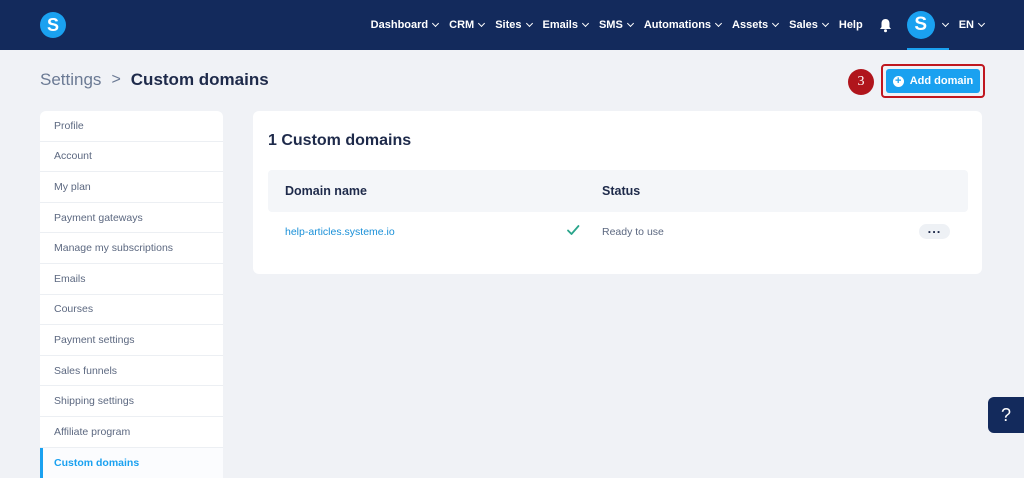  I want to click on sidebar-item-custom-domains: Custom domains, so click(131, 462).